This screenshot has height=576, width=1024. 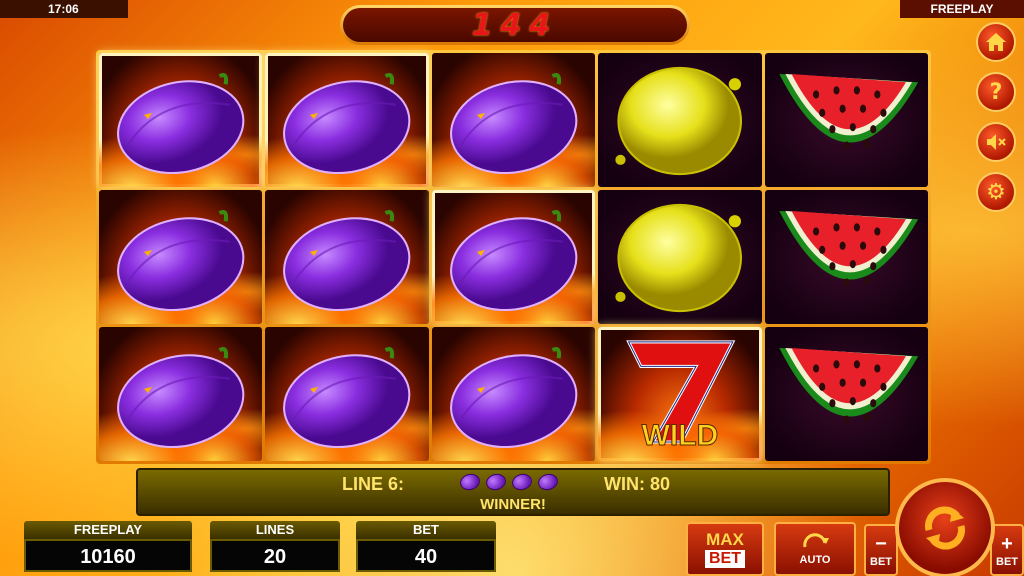 I want to click on lines-label: LINES, so click(x=275, y=530).